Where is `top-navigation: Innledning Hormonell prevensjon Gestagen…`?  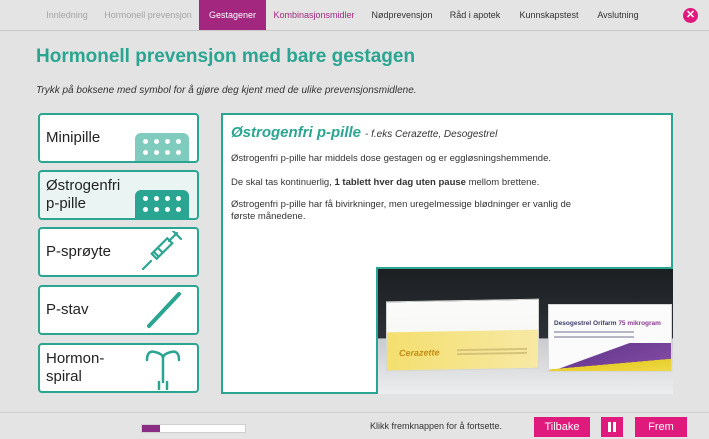 top-navigation: Innledning Hormonell prevensjon Gestagen… is located at coordinates (354, 15).